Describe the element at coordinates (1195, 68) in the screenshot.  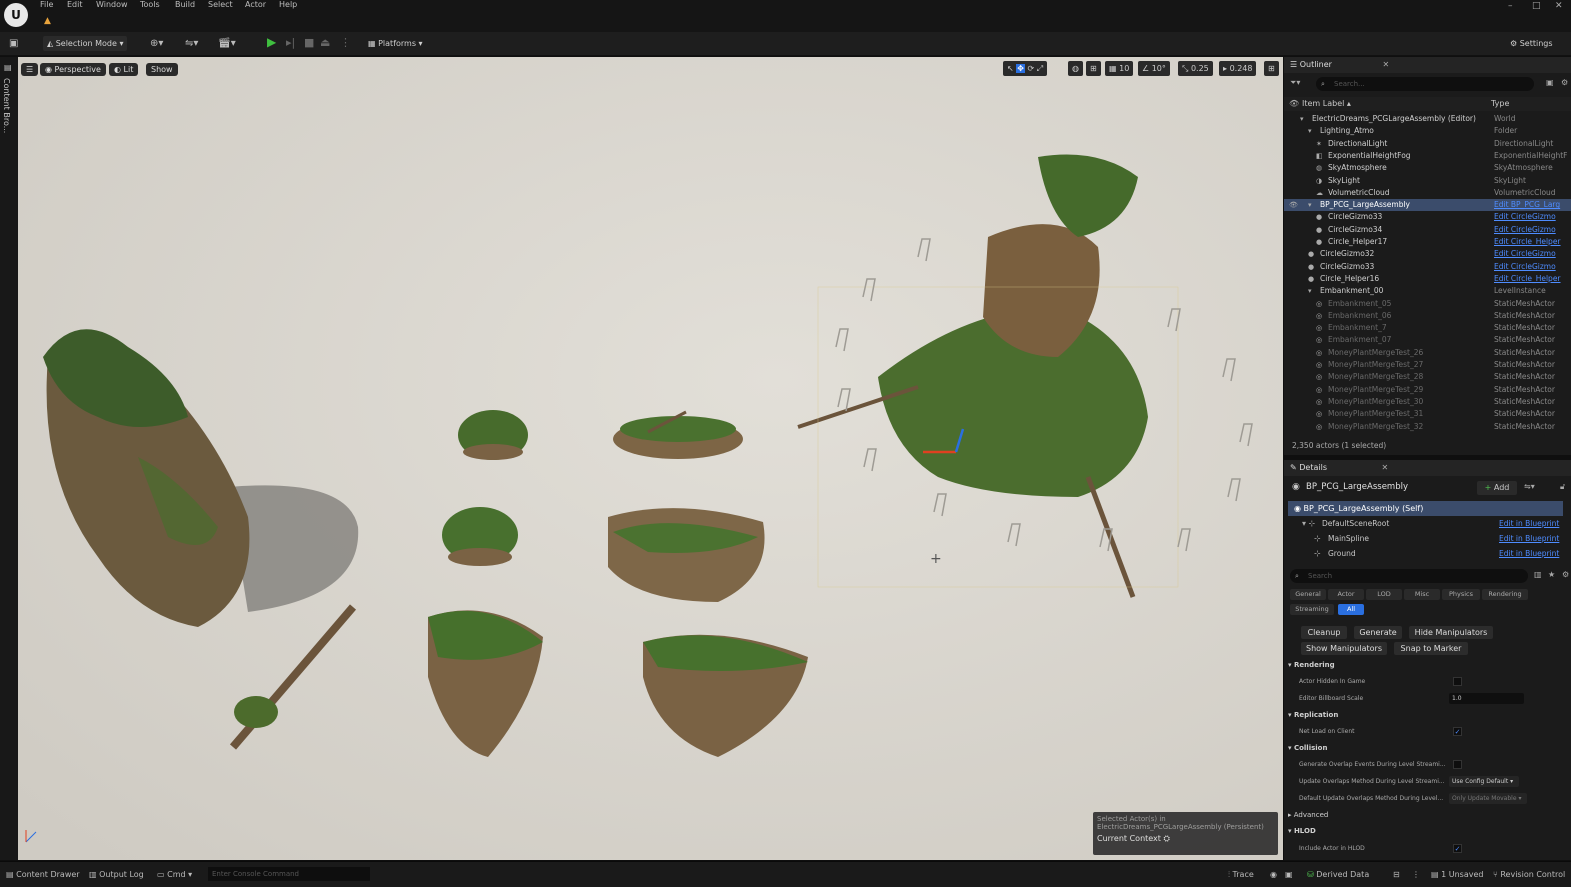
I see `scale-snap-toggle: ⤡ 0.25` at that location.